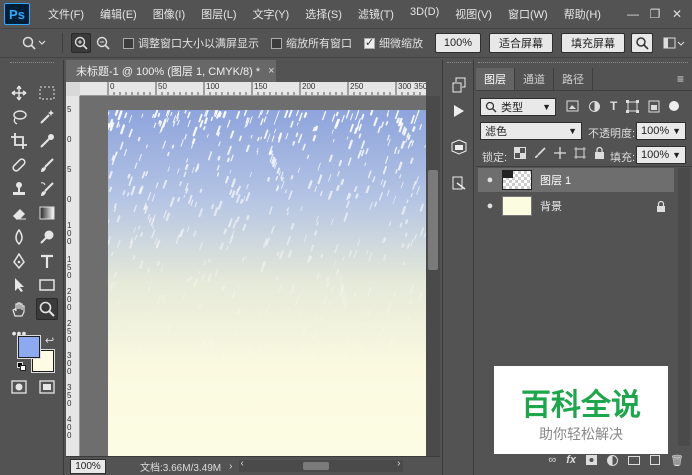 The width and height of the screenshot is (692, 475). Describe the element at coordinates (323, 14) in the screenshot. I see `menu-select: 选择(S)` at that location.